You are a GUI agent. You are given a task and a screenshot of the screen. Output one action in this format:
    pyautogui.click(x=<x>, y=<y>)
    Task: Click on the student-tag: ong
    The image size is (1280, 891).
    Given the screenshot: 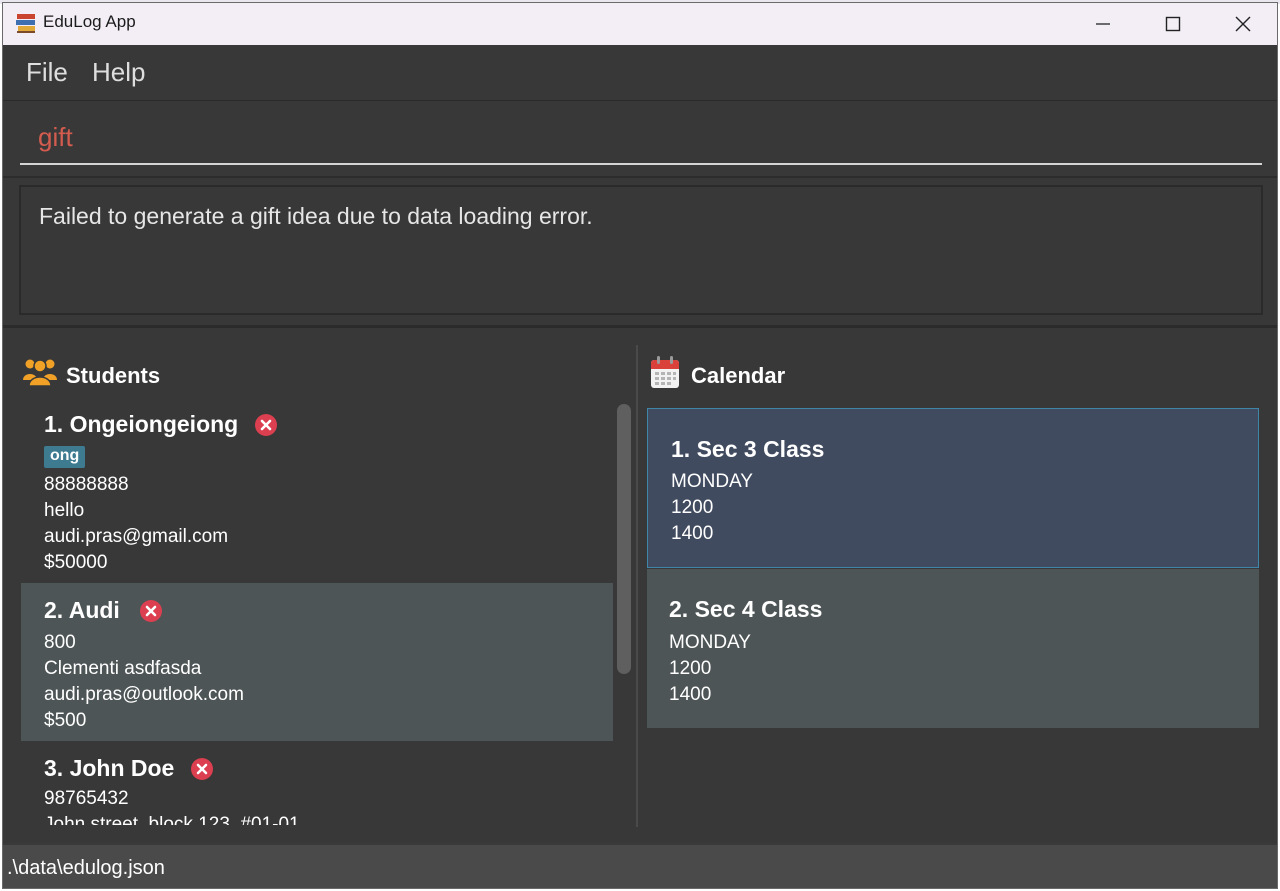 What is the action you would take?
    pyautogui.click(x=65, y=457)
    